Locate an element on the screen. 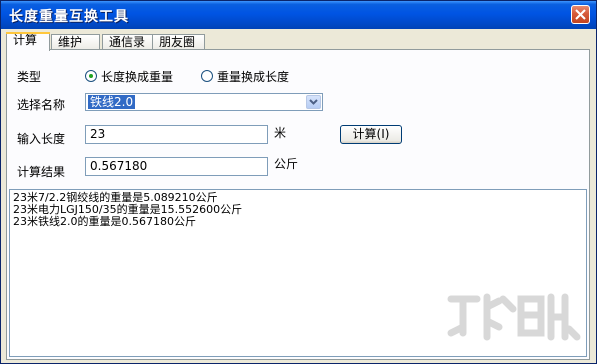 This screenshot has height=364, width=597. tab-label: 维护 is located at coordinates (70, 42).